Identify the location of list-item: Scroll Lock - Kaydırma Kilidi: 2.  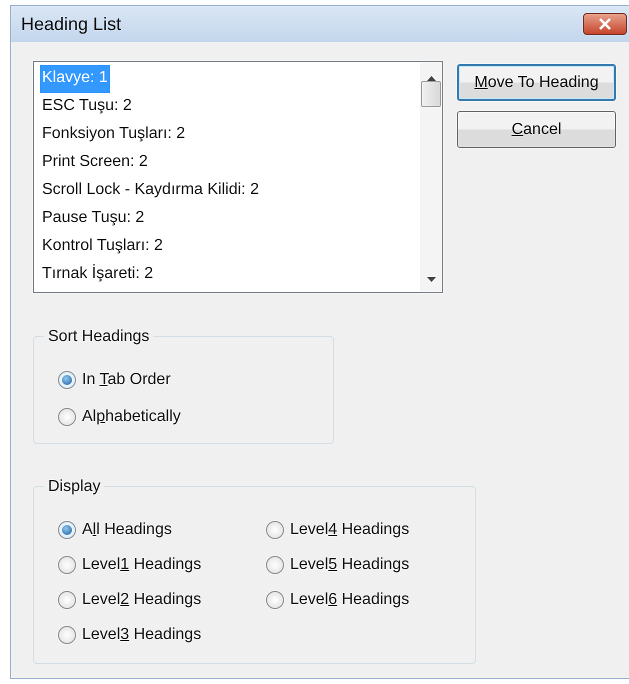
(150, 191).